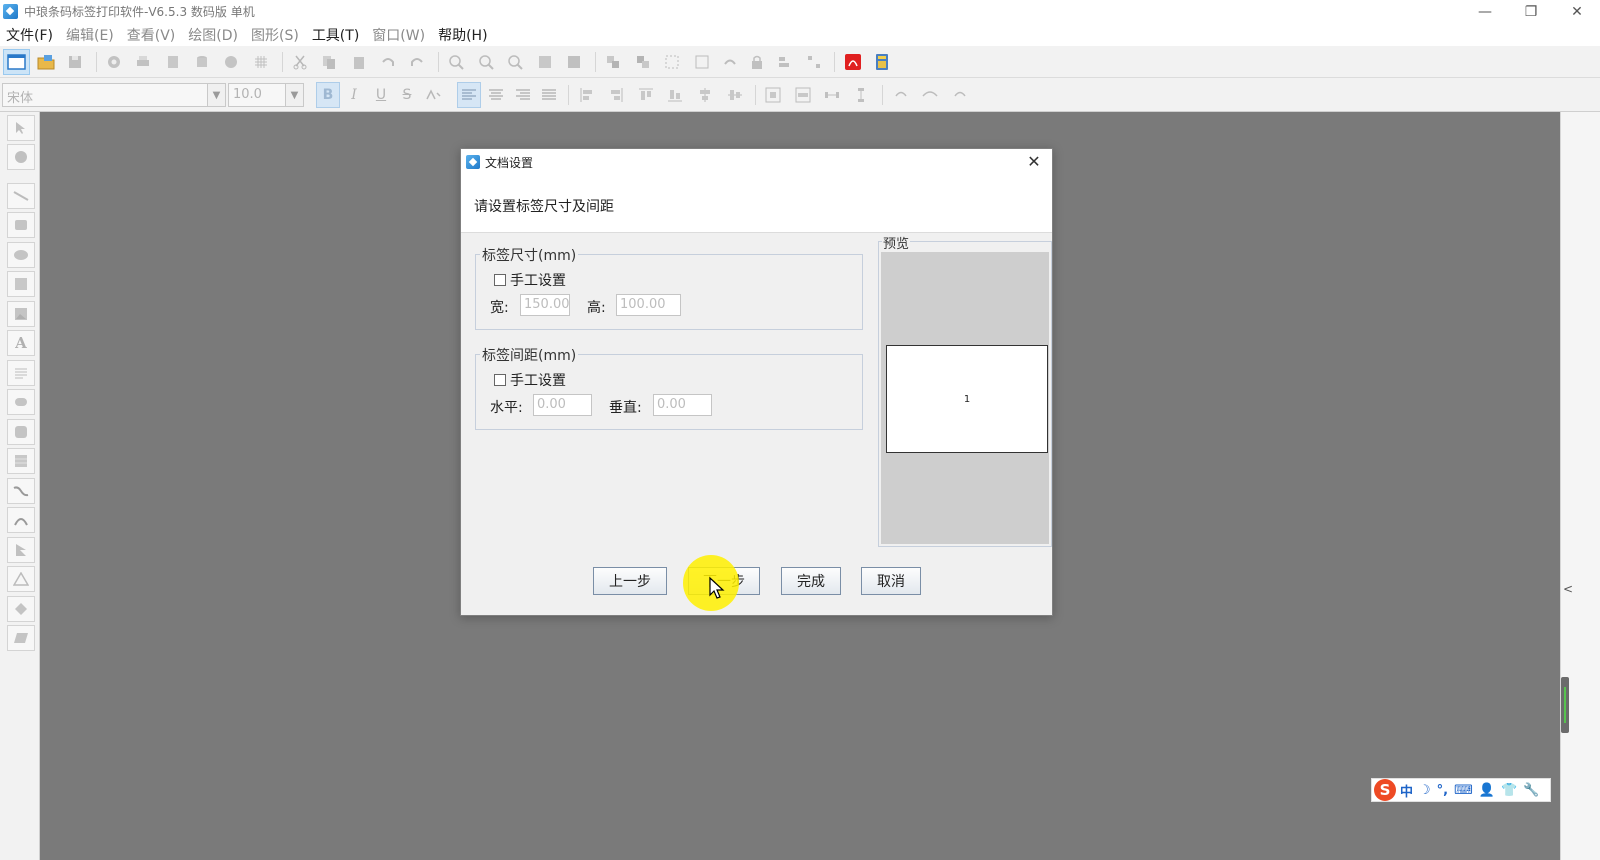 The image size is (1600, 860). Describe the element at coordinates (407, 95) in the screenshot. I see `strikethrough-button: S` at that location.